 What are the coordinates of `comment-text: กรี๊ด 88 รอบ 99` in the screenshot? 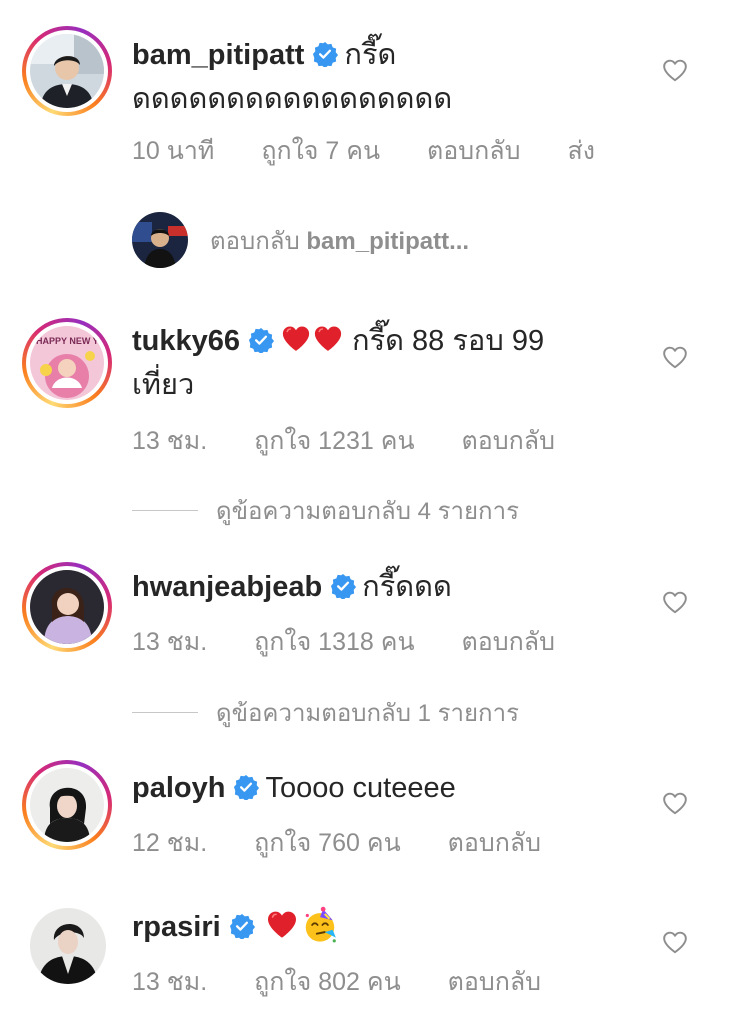 It's located at (448, 341).